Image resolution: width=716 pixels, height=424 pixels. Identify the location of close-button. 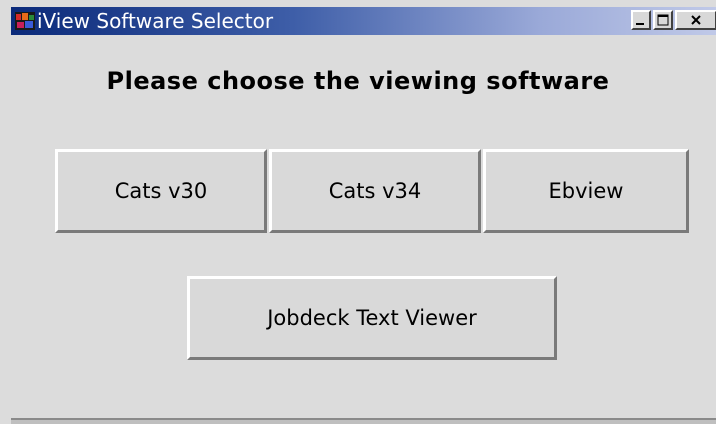
(695, 20).